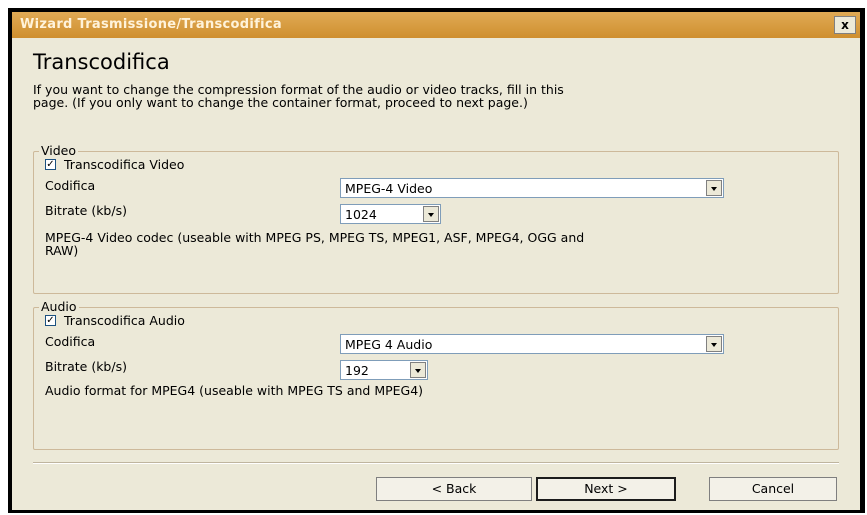 This screenshot has width=867, height=515. Describe the element at coordinates (436, 25) in the screenshot. I see `title-bar: Wizard Trasmissione/Transcodifica x` at that location.